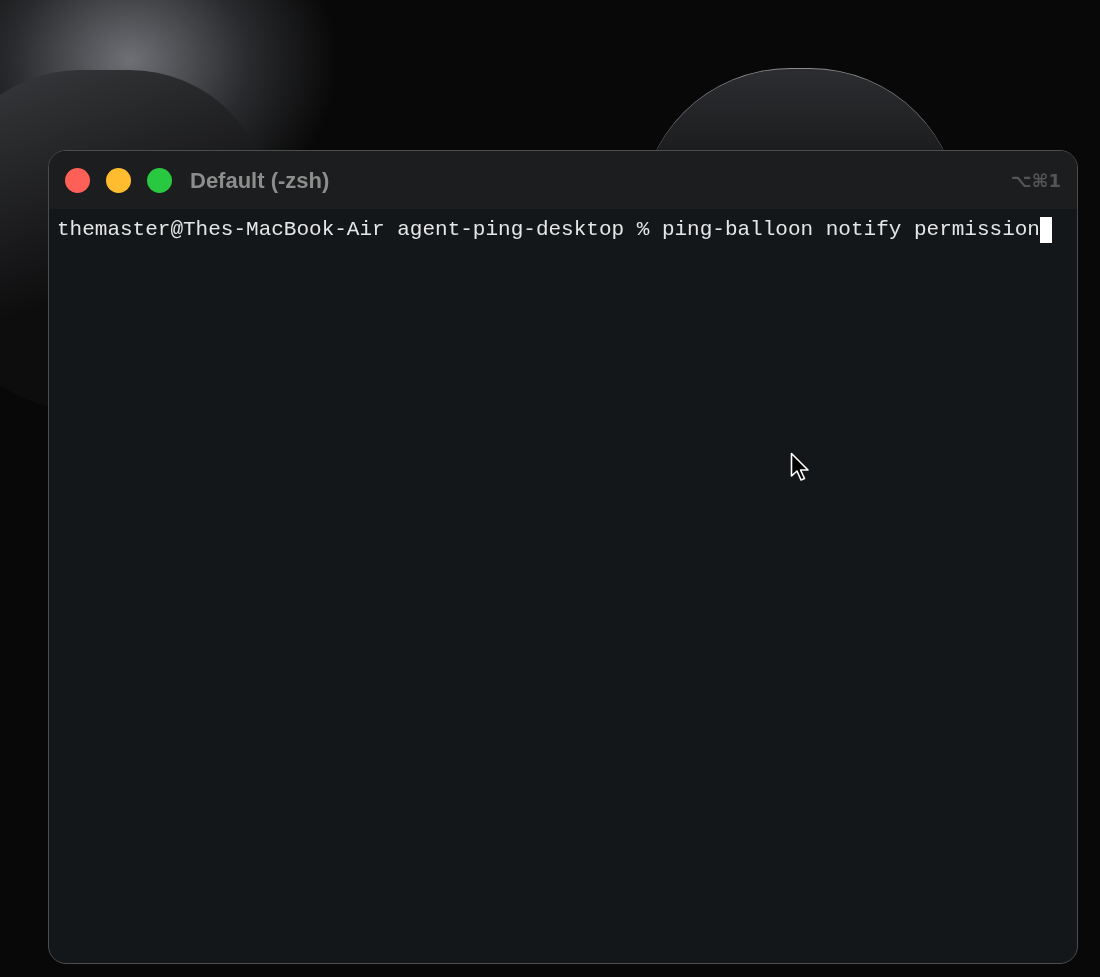 The width and height of the screenshot is (1100, 977). Describe the element at coordinates (260, 180) in the screenshot. I see `window-title: Default (-zsh)` at that location.